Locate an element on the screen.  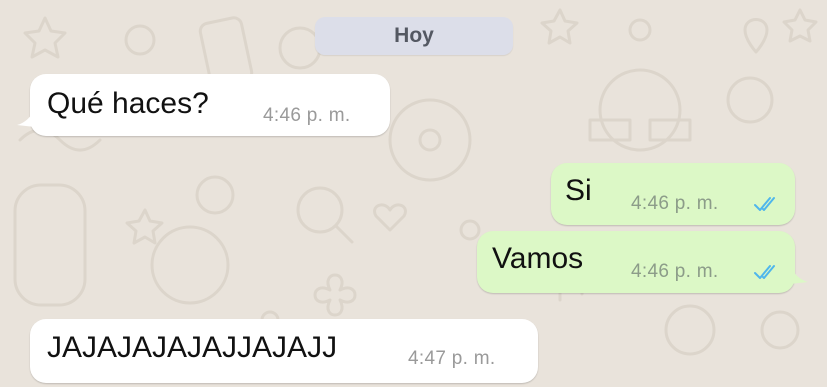
message-timestamp: 4:47 p. m. is located at coordinates (452, 358).